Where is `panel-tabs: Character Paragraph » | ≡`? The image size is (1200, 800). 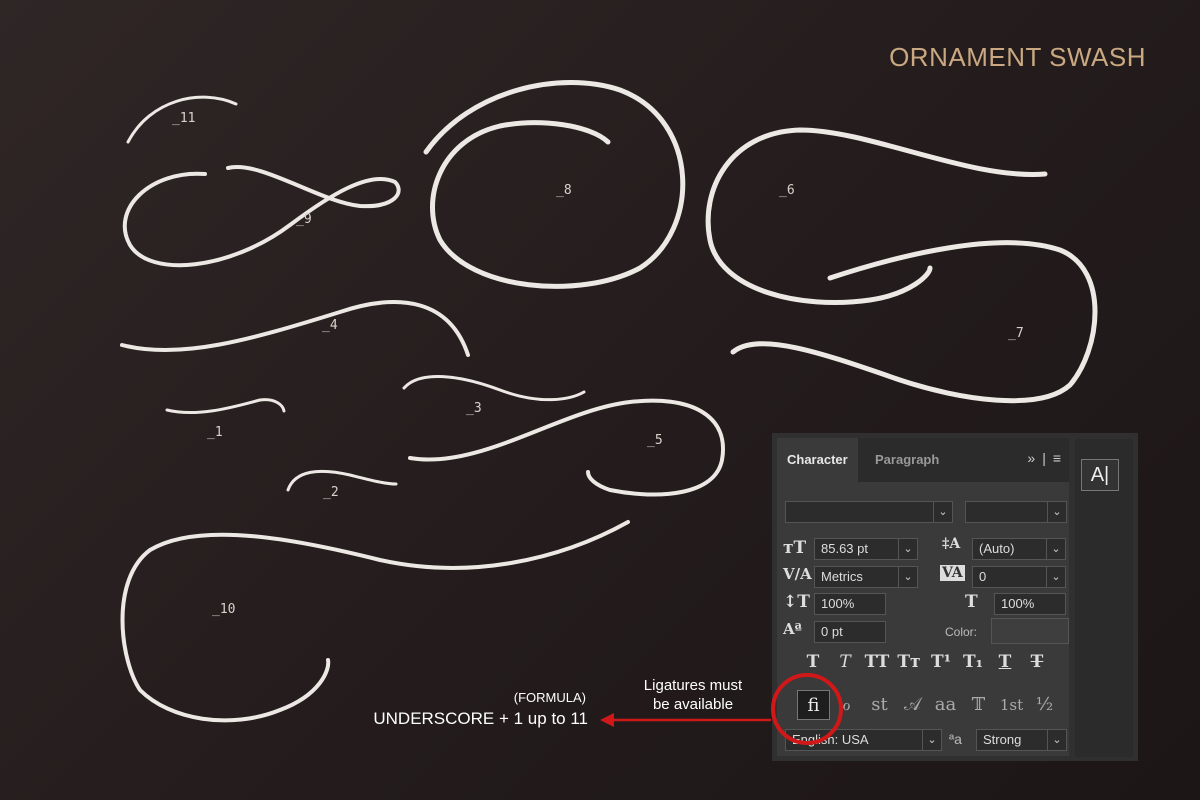 panel-tabs: Character Paragraph » | ≡ is located at coordinates (923, 460).